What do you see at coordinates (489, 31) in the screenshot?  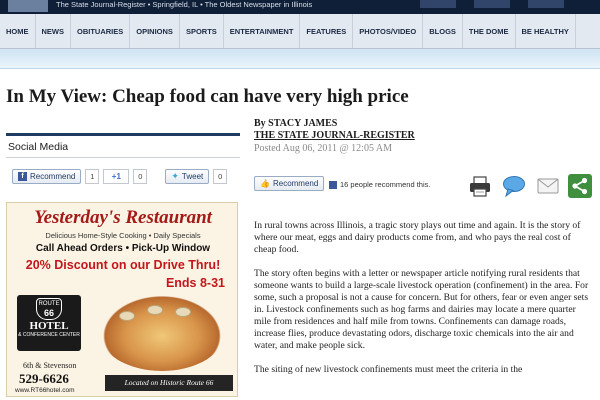 I see `nav-item-the-dome: THE DOME` at bounding box center [489, 31].